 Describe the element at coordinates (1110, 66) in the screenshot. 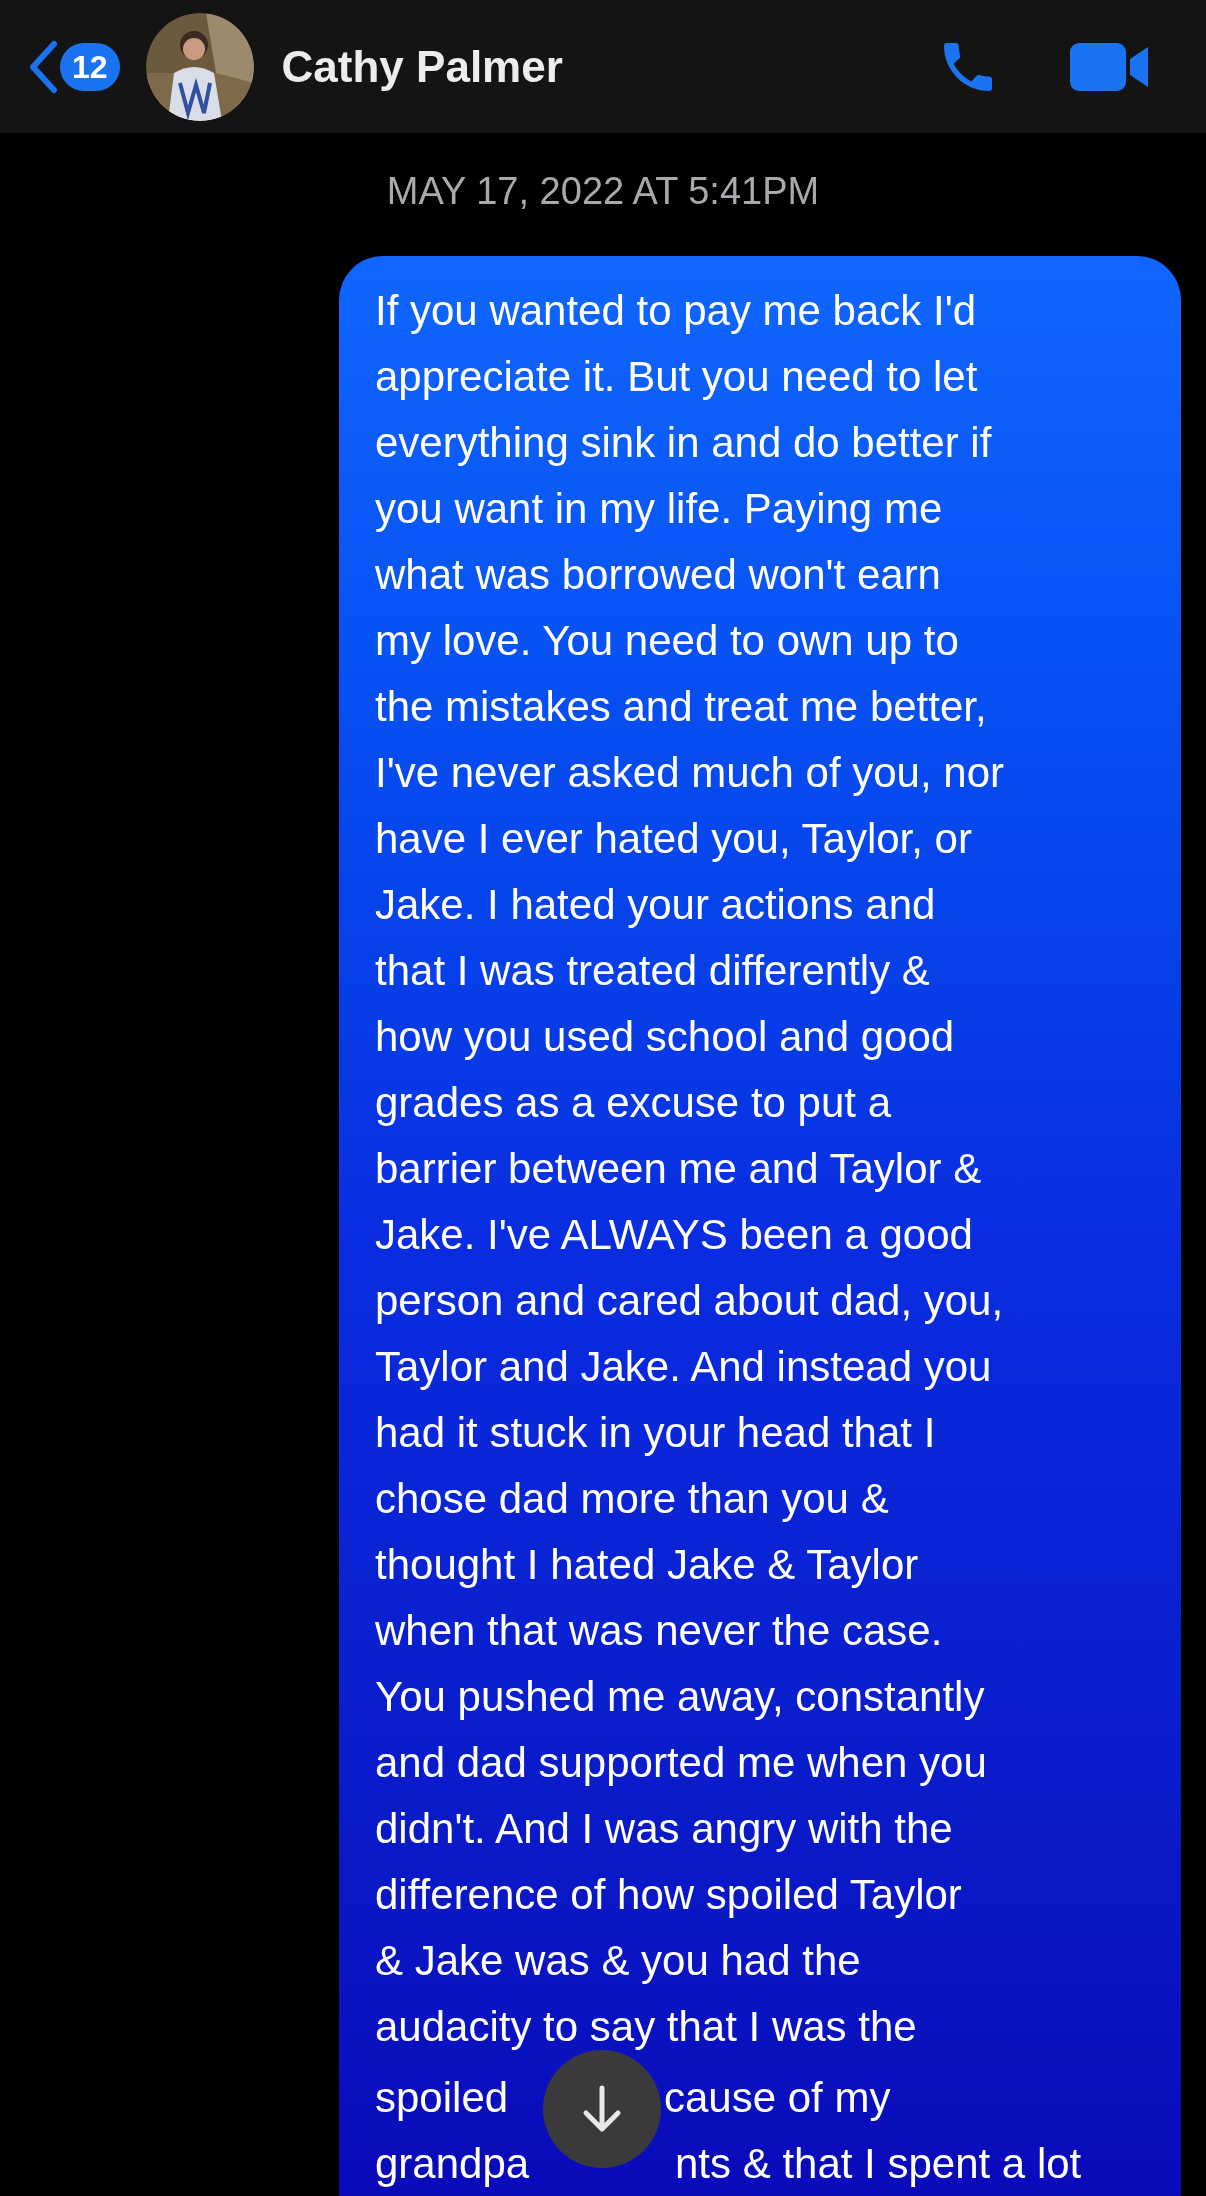

I see `video-camera-icon` at that location.